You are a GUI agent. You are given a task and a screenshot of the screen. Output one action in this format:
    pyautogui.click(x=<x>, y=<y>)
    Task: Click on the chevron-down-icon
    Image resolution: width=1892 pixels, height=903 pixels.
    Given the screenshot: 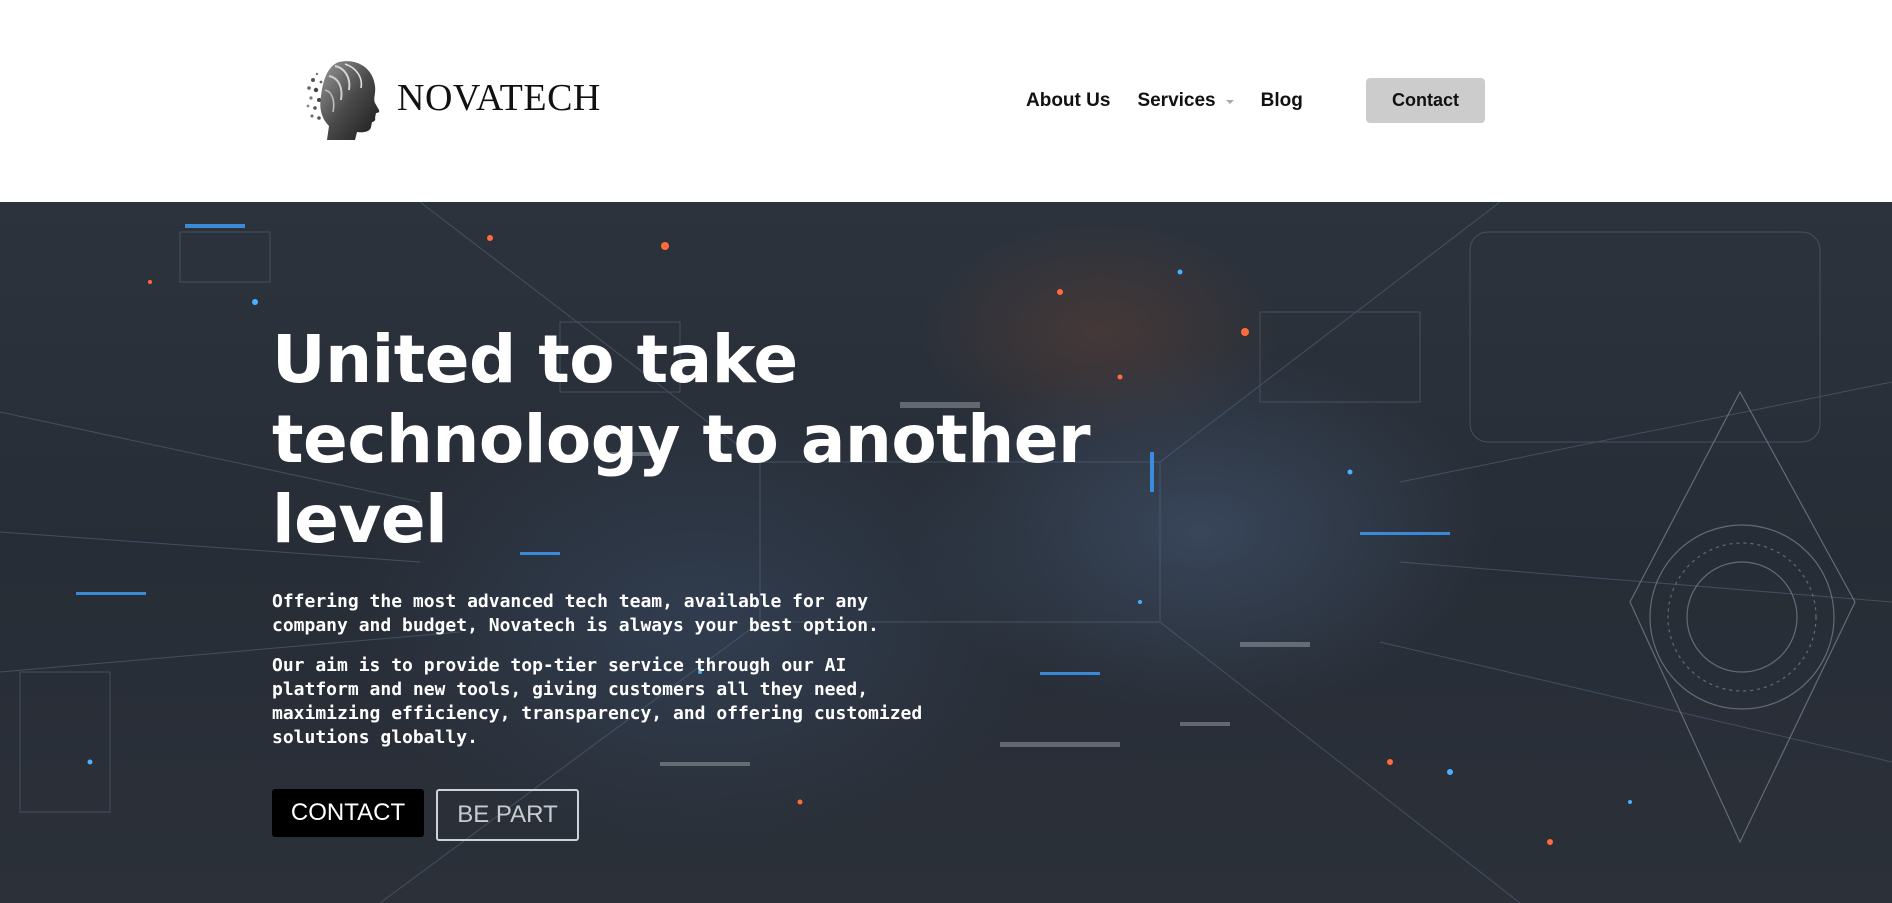 What is the action you would take?
    pyautogui.click(x=1229, y=102)
    